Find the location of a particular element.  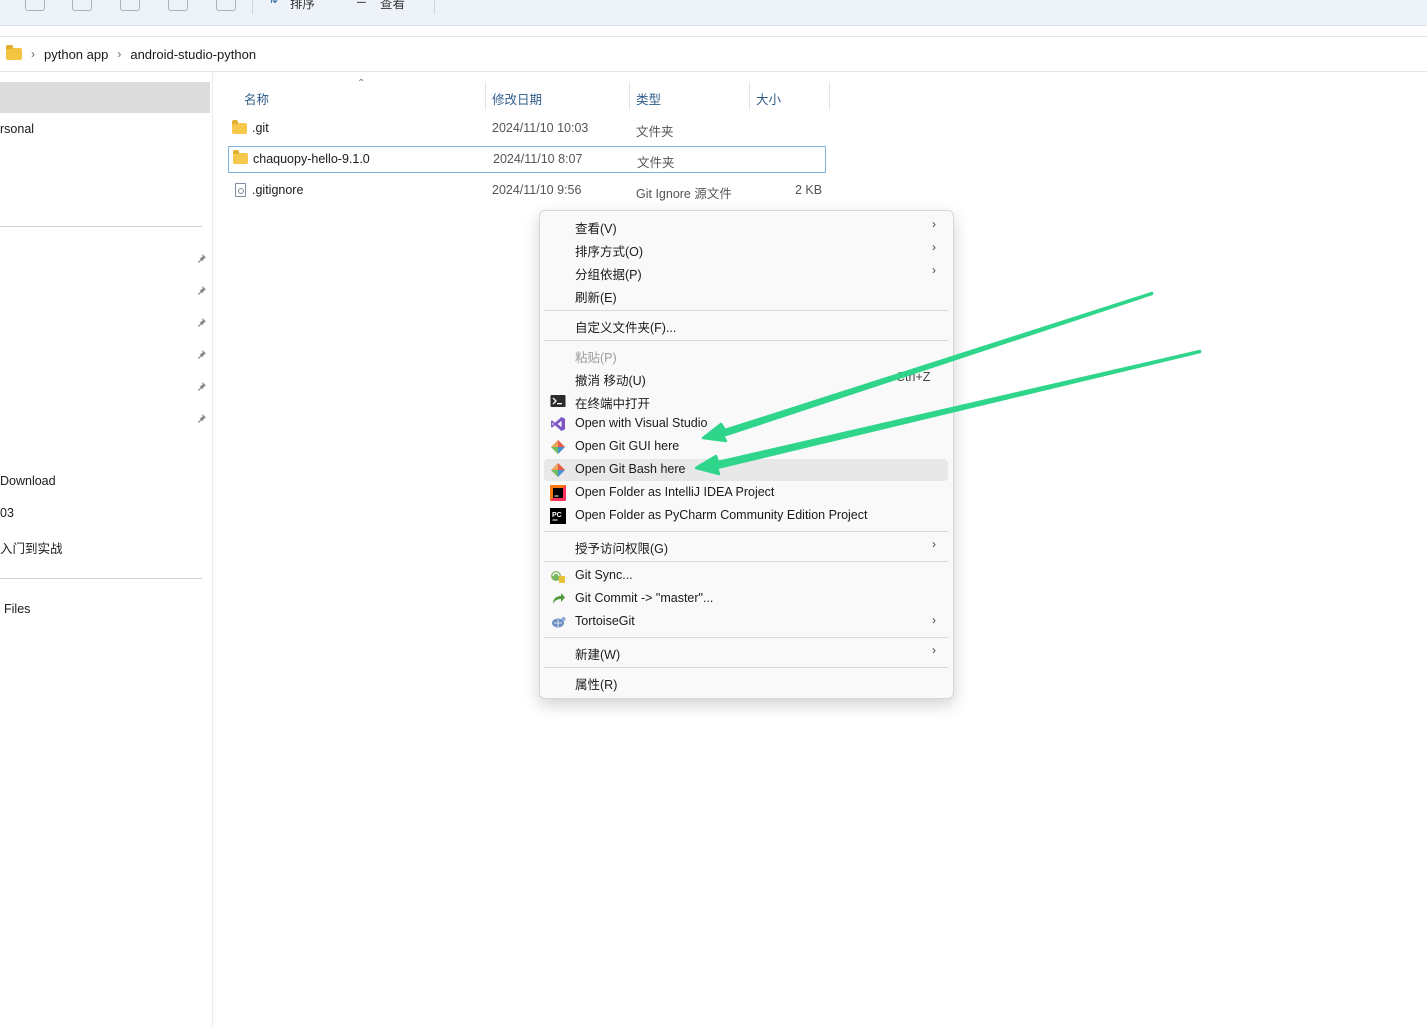

git-bash-icon is located at coordinates (558, 470).